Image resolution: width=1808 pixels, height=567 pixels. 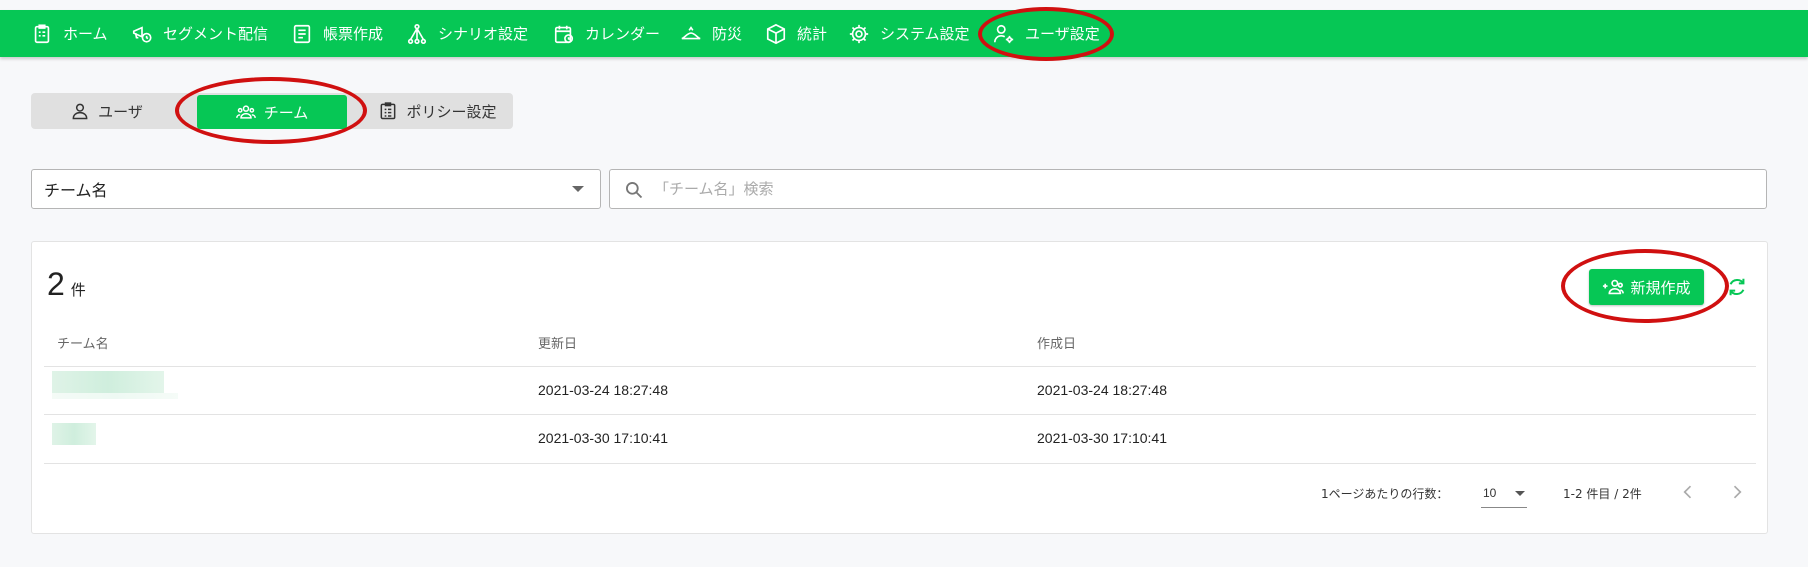 I want to click on prev-page-button, so click(x=1688, y=492).